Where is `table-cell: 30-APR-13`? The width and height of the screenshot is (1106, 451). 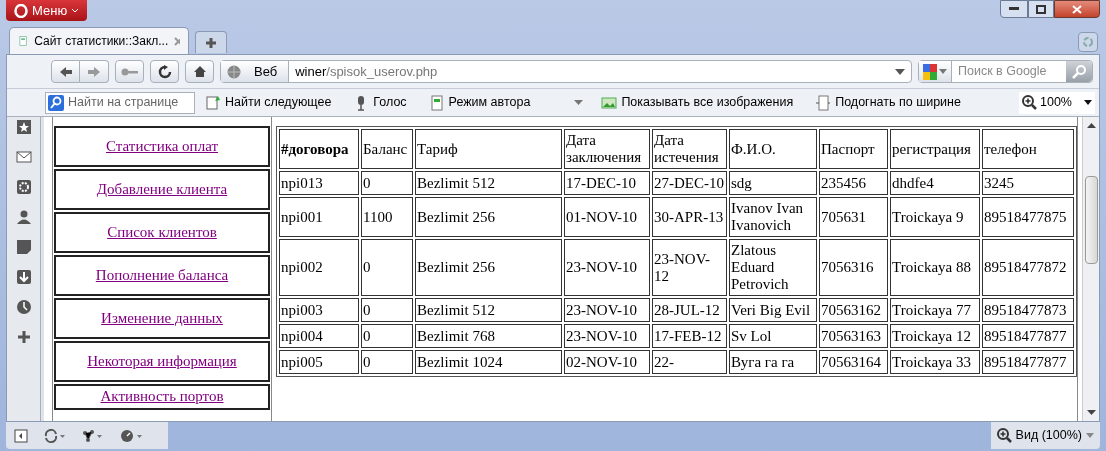
table-cell: 30-APR-13 is located at coordinates (689, 217).